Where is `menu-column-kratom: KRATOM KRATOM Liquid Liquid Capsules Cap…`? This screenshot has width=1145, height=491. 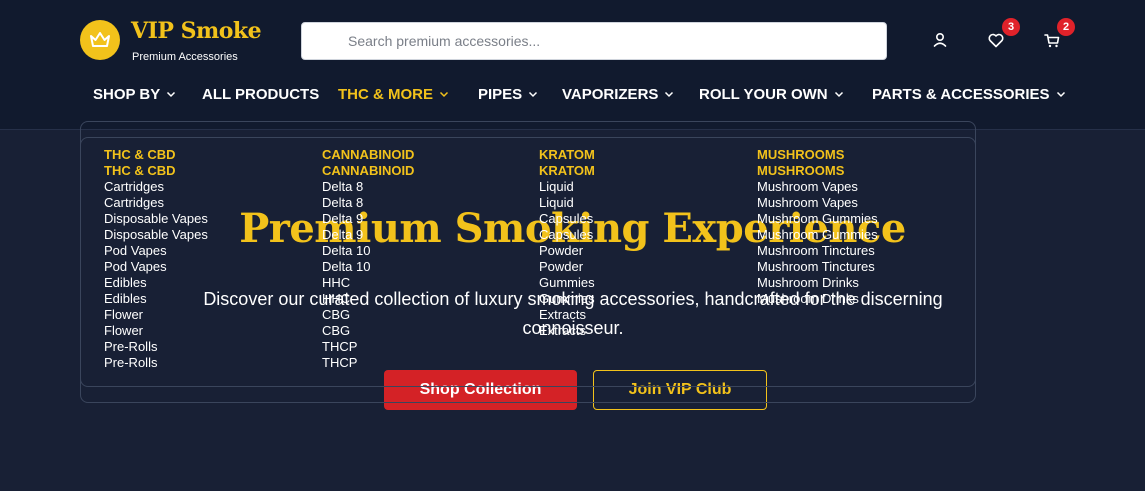
menu-column-kratom: KRATOM KRATOM Liquid Liquid Capsules Cap… is located at coordinates (567, 243).